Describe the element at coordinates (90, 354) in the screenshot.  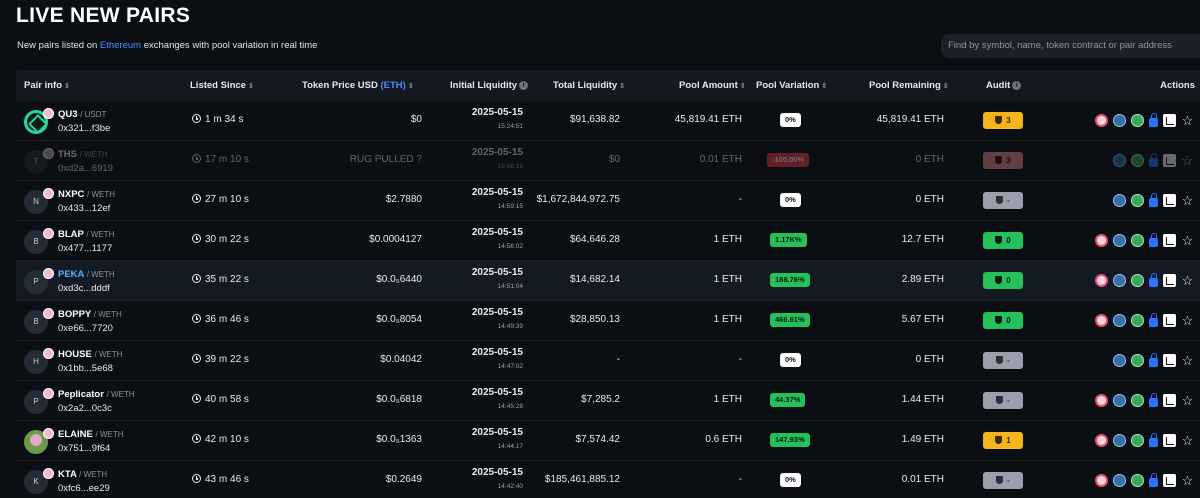
I see `pair-symbol: HOUSE / WETH` at that location.